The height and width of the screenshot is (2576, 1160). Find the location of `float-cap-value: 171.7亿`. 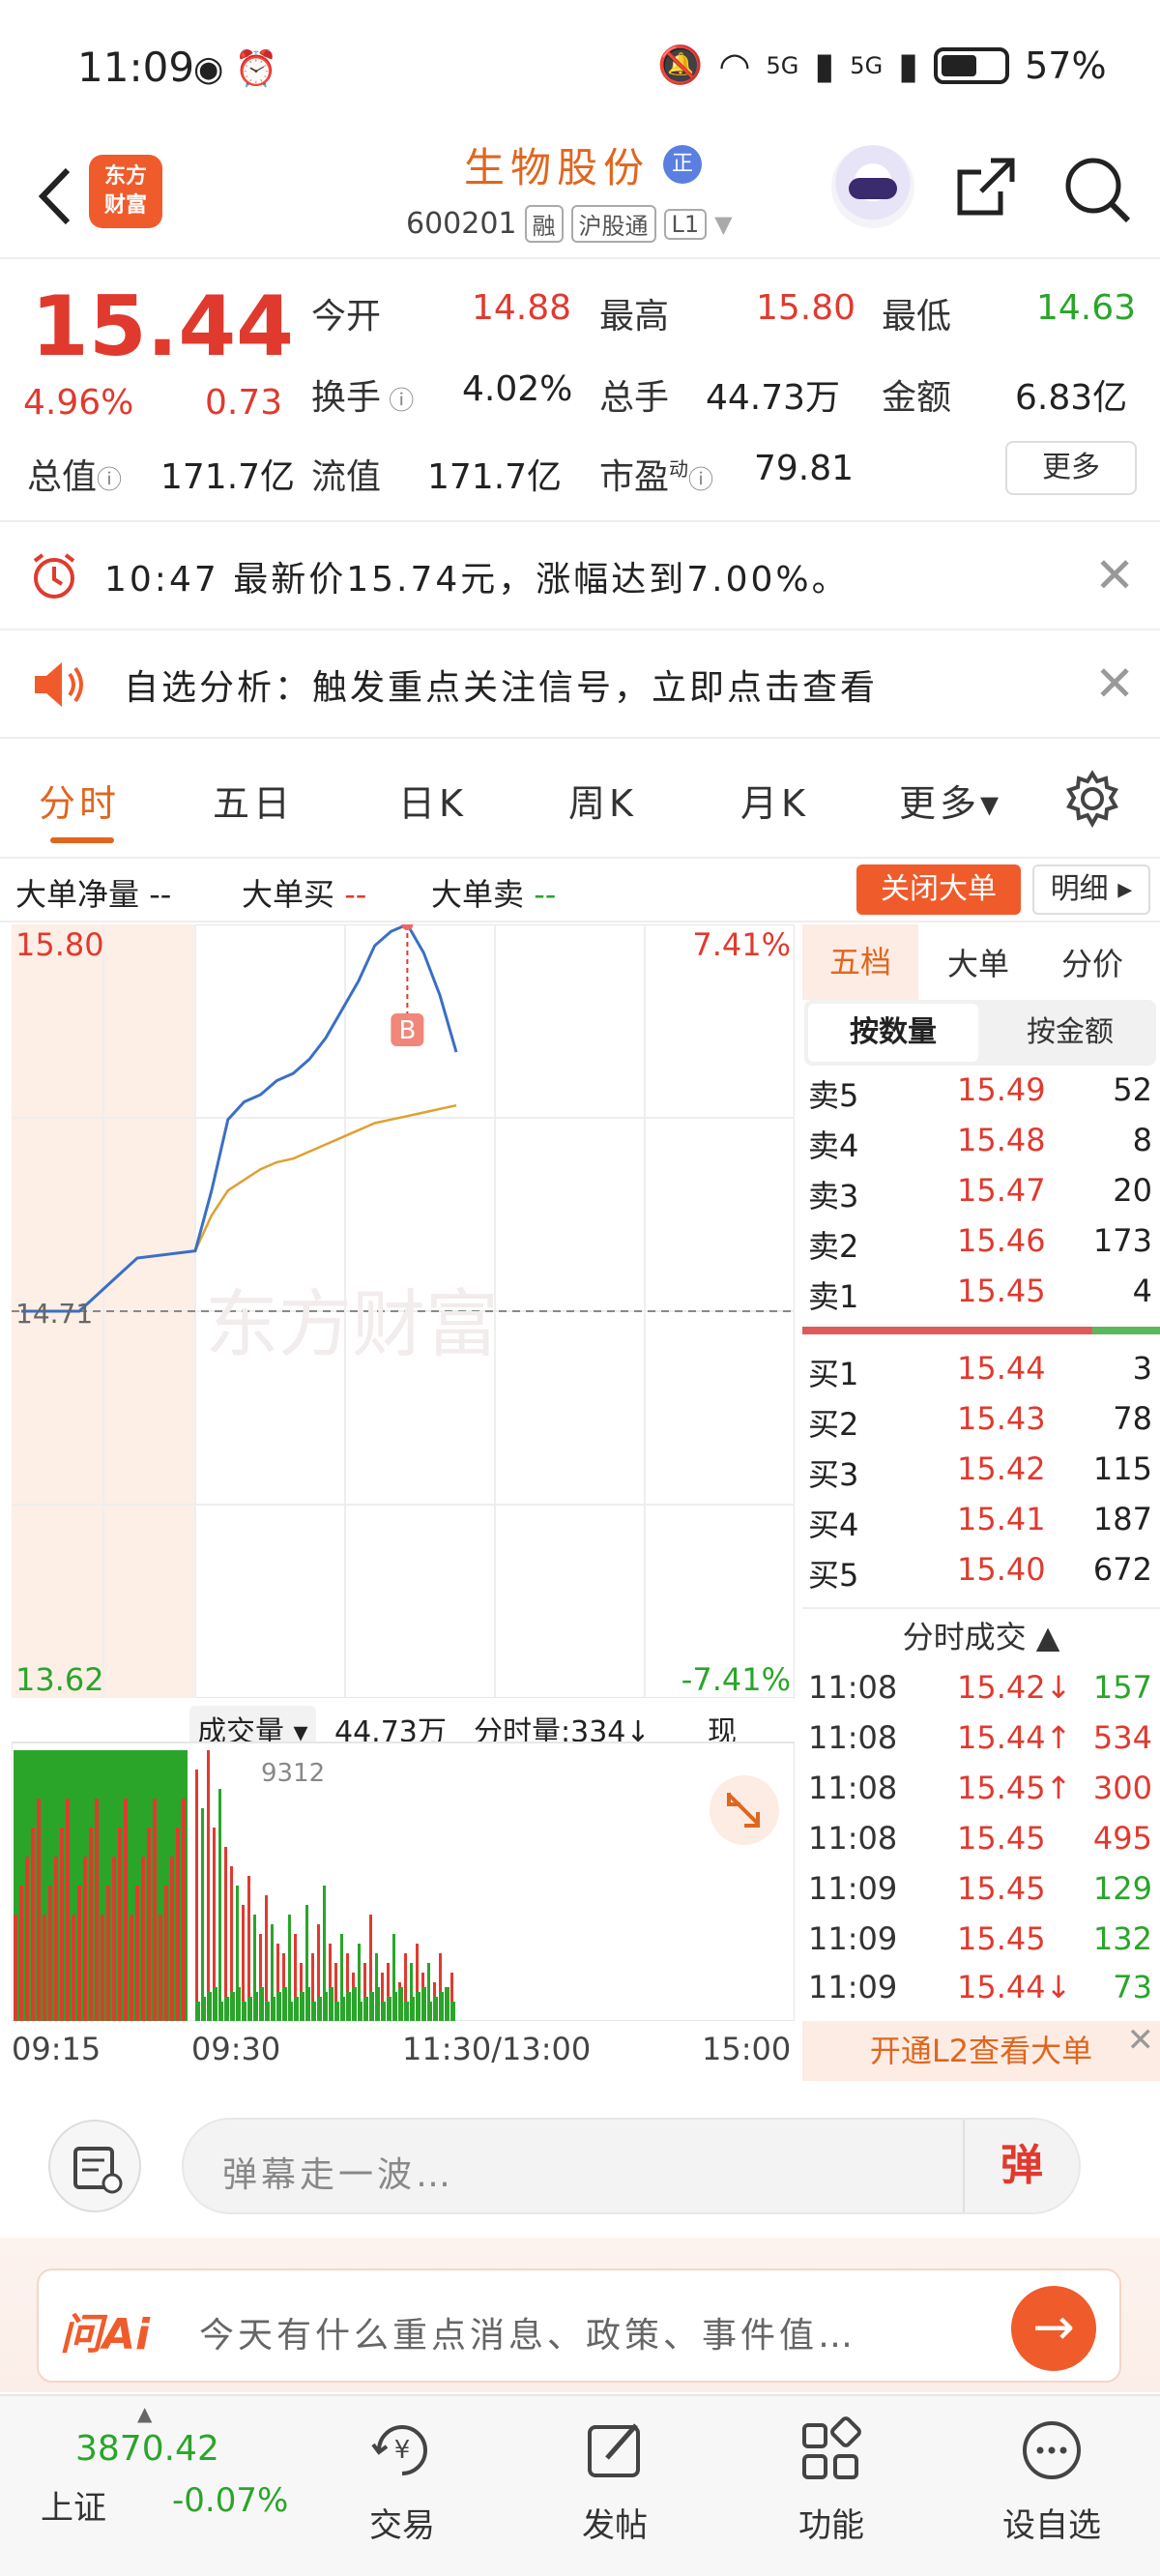

float-cap-value: 171.7亿 is located at coordinates (495, 477).